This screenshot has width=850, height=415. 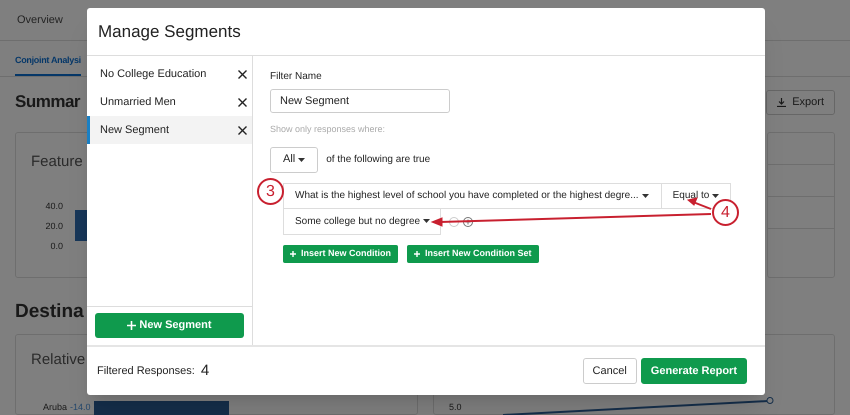 I want to click on plus-circle-icon, so click(x=468, y=221).